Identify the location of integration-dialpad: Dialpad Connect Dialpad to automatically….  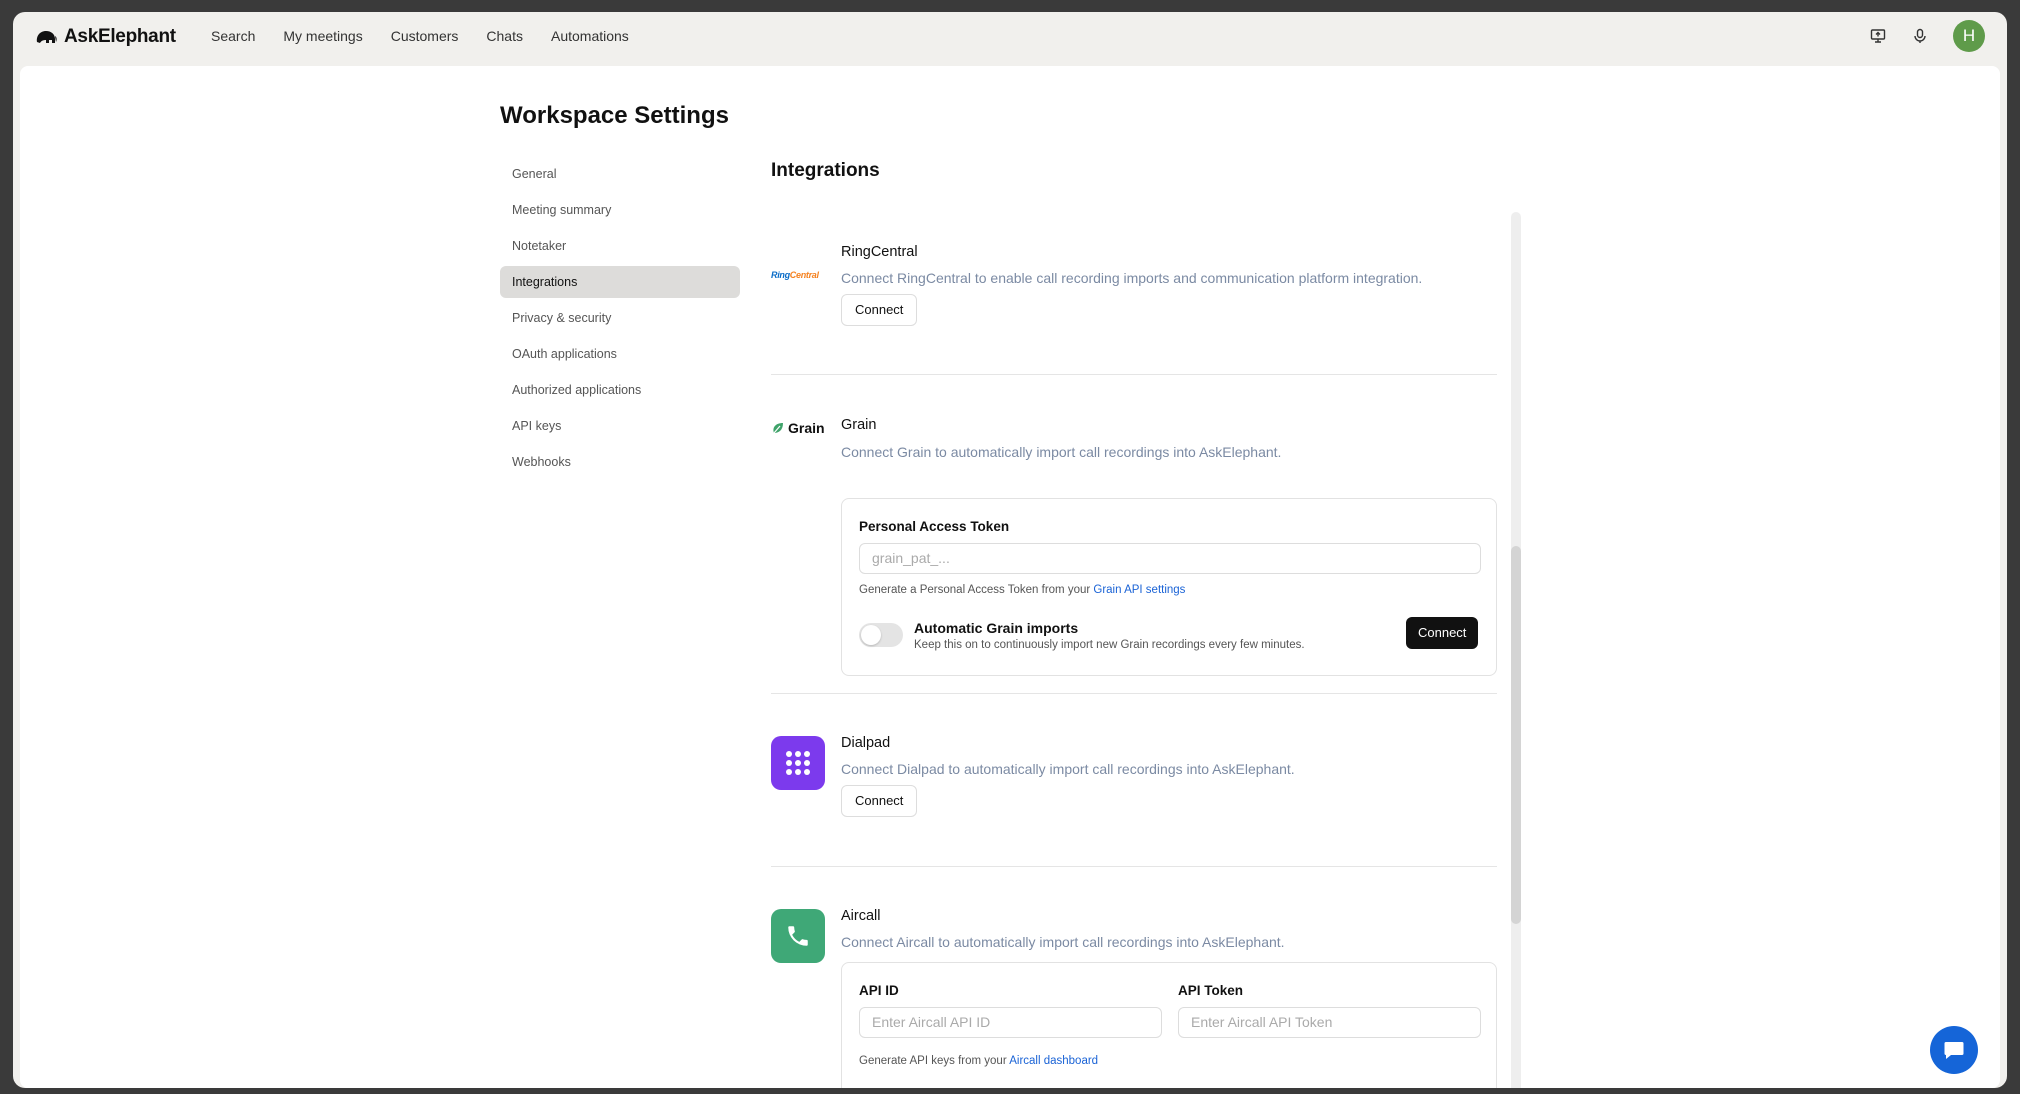
(1134, 780).